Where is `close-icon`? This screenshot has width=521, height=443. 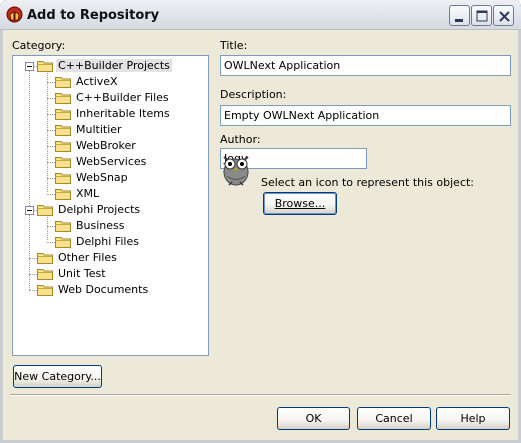 close-icon is located at coordinates (504, 16).